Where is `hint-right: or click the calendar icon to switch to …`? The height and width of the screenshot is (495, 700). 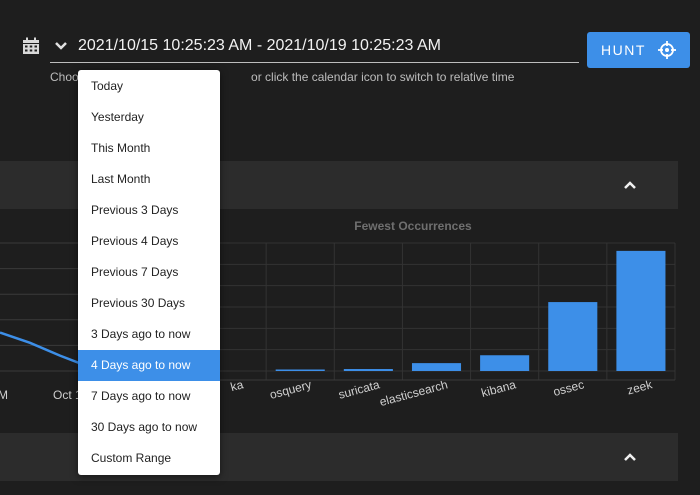 hint-right: or click the calendar icon to switch to … is located at coordinates (381, 77).